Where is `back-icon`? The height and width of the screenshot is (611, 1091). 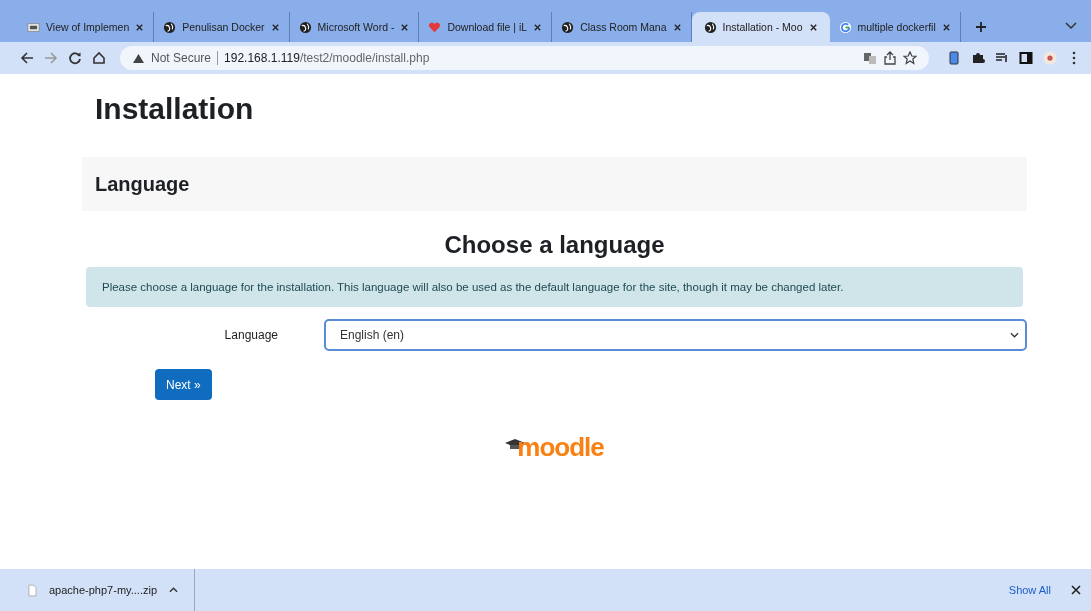 back-icon is located at coordinates (27, 58).